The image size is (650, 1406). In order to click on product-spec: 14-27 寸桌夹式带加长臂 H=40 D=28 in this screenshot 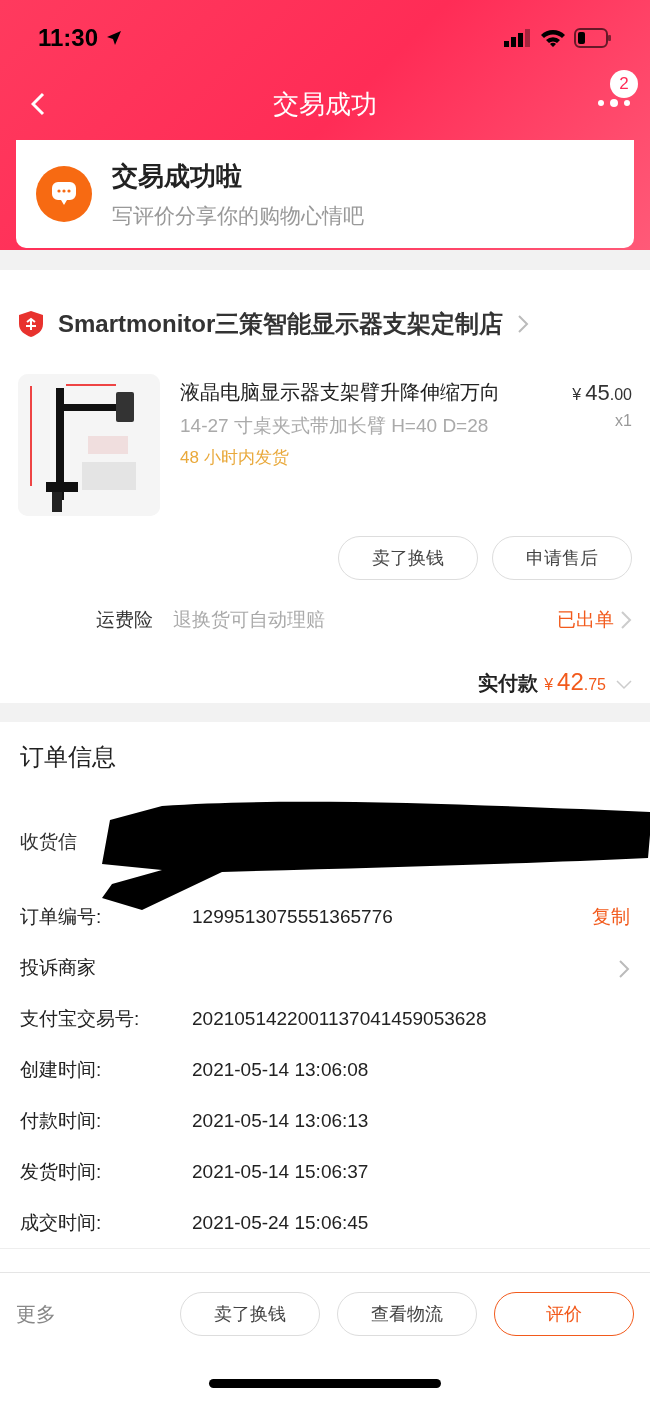, I will do `click(335, 426)`.